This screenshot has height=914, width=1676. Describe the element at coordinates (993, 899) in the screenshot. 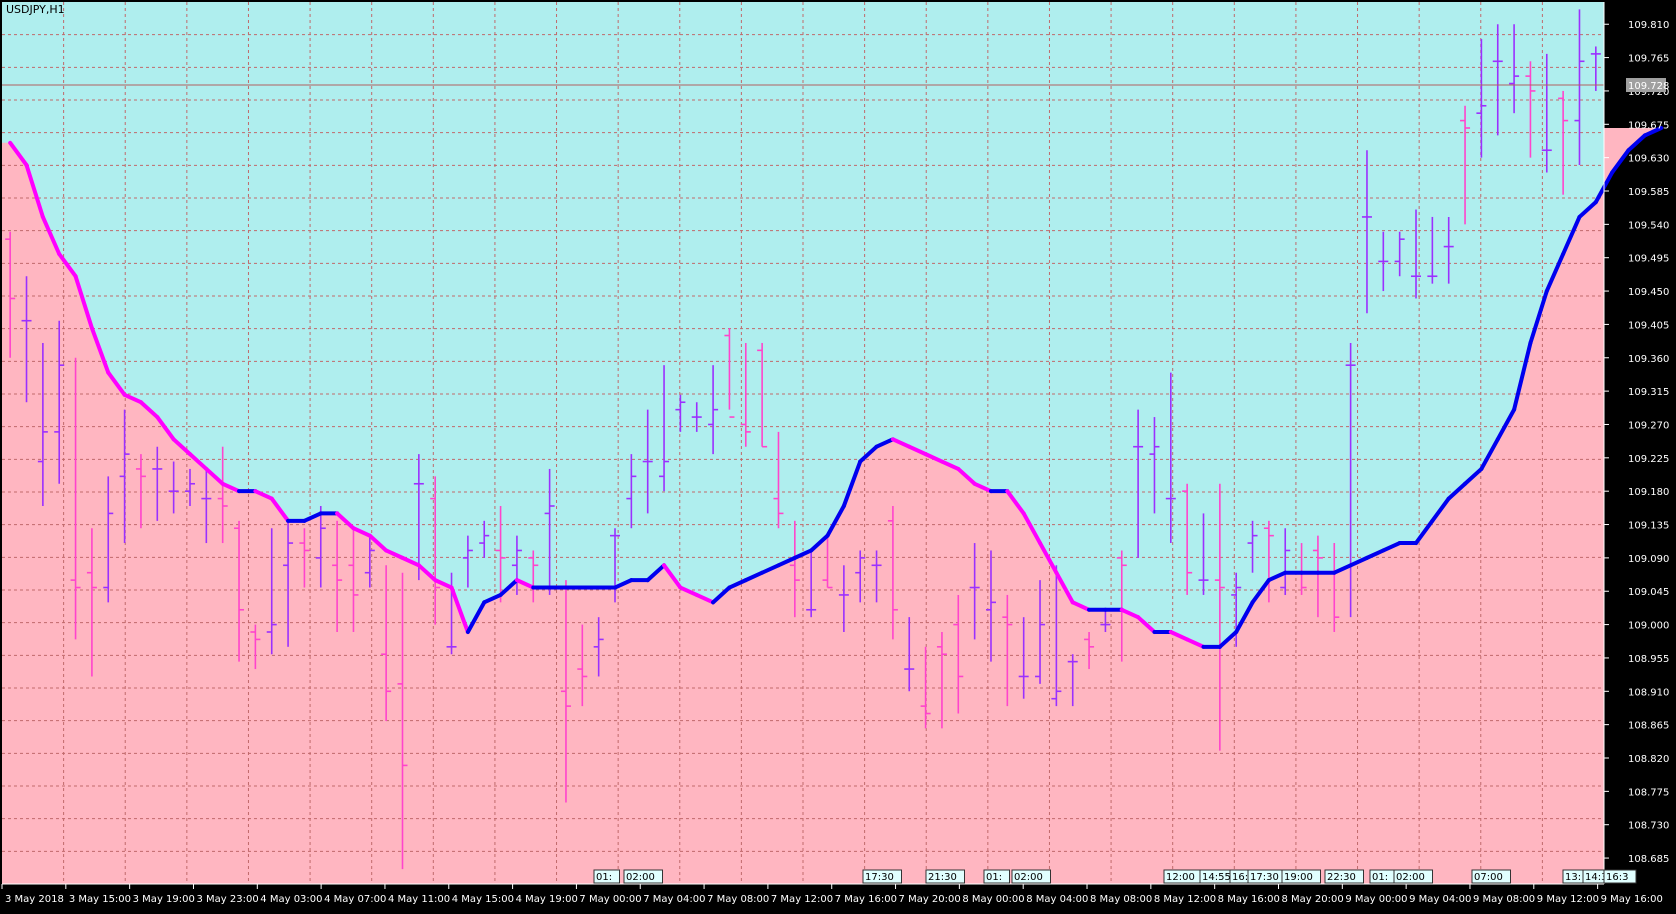

I see `x-tick-label: 8 May 00:00` at that location.